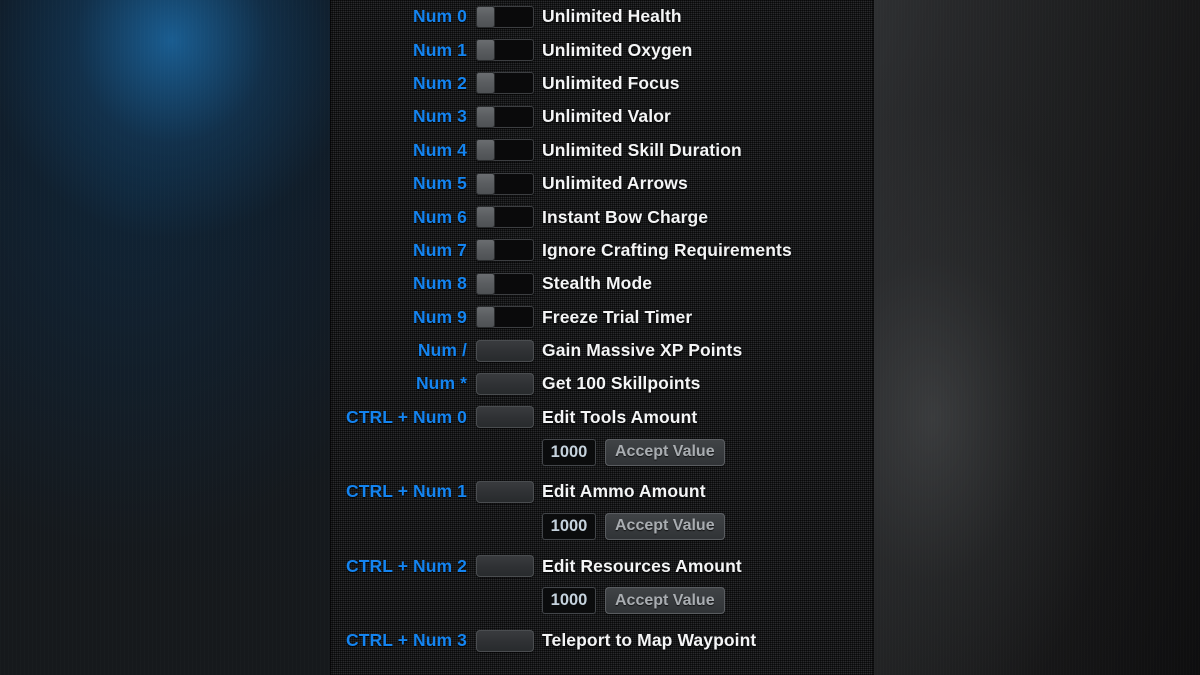 This screenshot has height=675, width=1200. I want to click on hotkey-label: Num 6, so click(440, 216).